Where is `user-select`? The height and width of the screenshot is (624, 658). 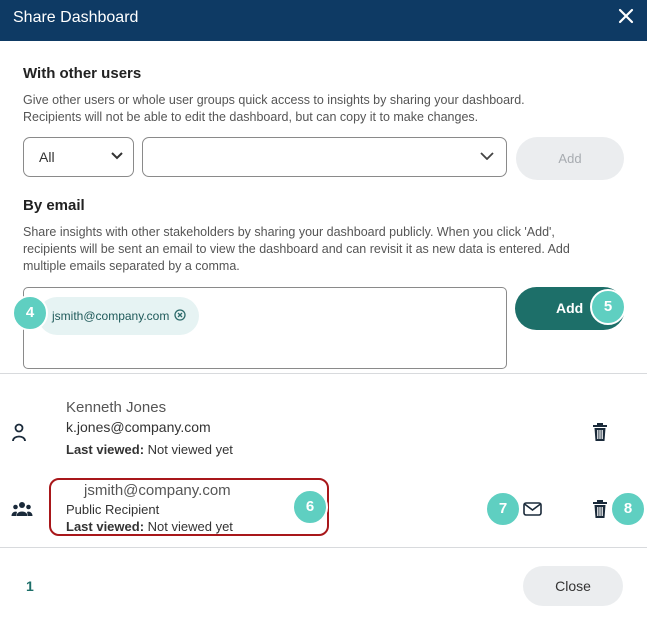 user-select is located at coordinates (324, 157).